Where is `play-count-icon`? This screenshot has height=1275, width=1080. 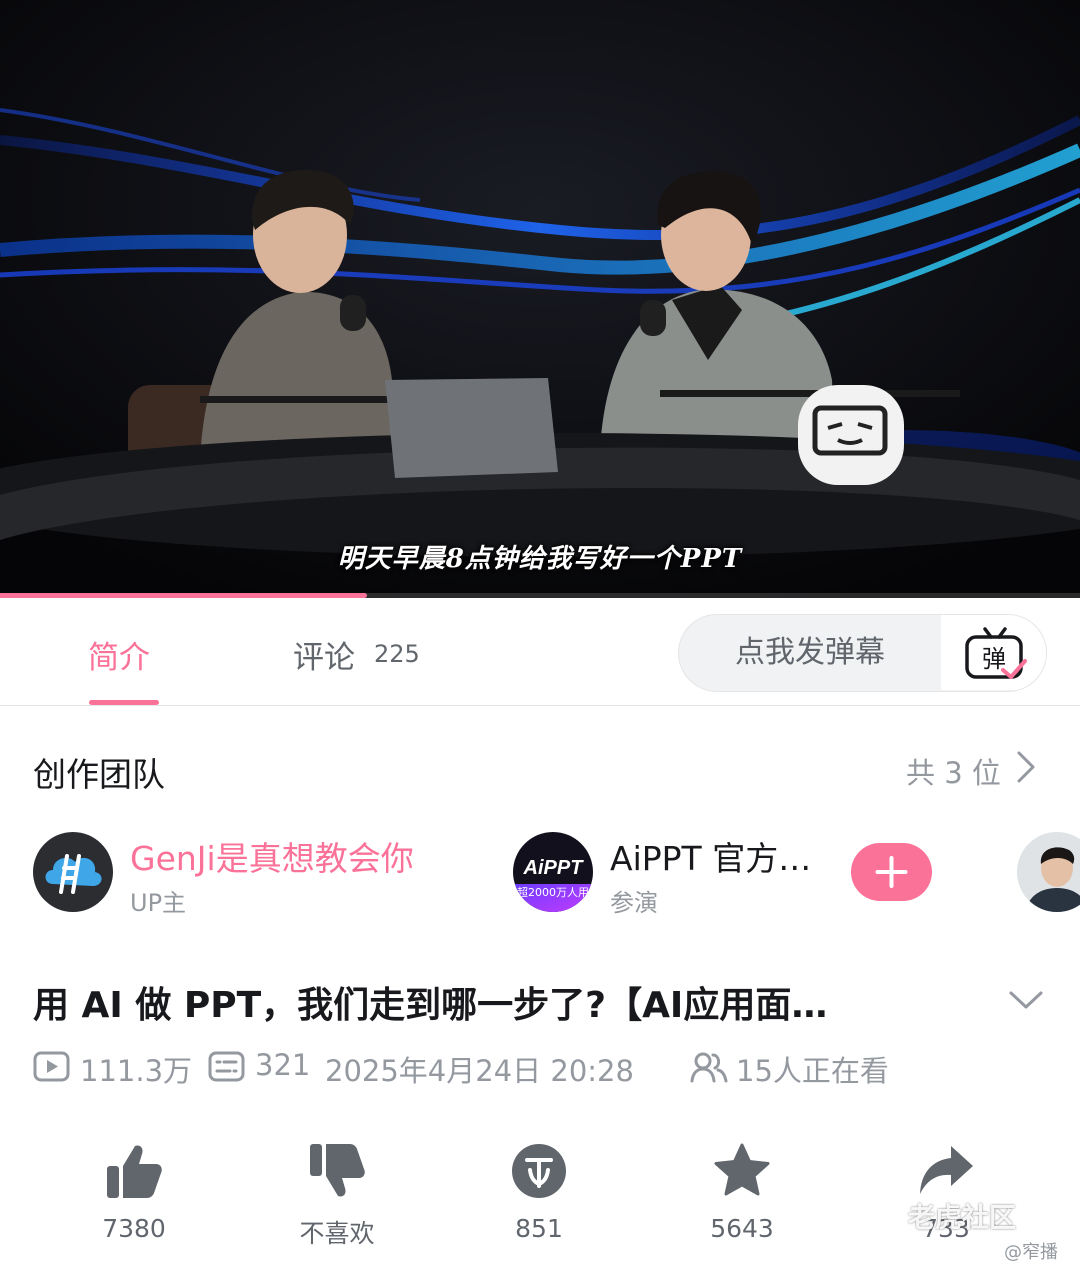
play-count-icon is located at coordinates (51, 1066).